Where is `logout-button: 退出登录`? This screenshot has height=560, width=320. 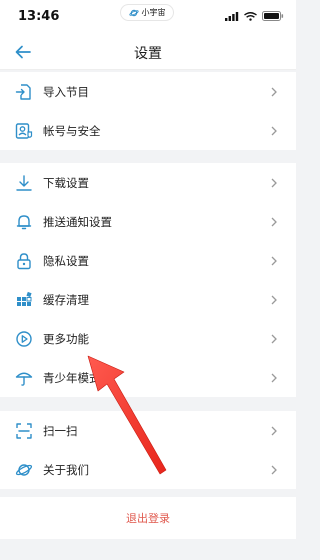 logout-button: 退出登录 is located at coordinates (148, 518).